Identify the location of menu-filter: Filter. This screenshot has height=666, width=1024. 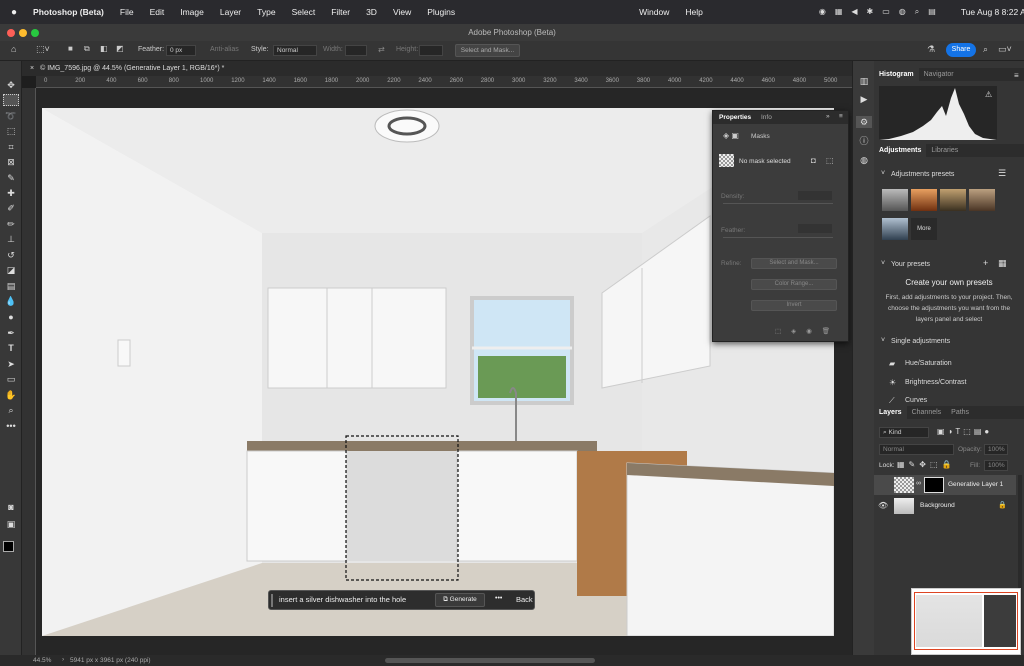
(340, 12).